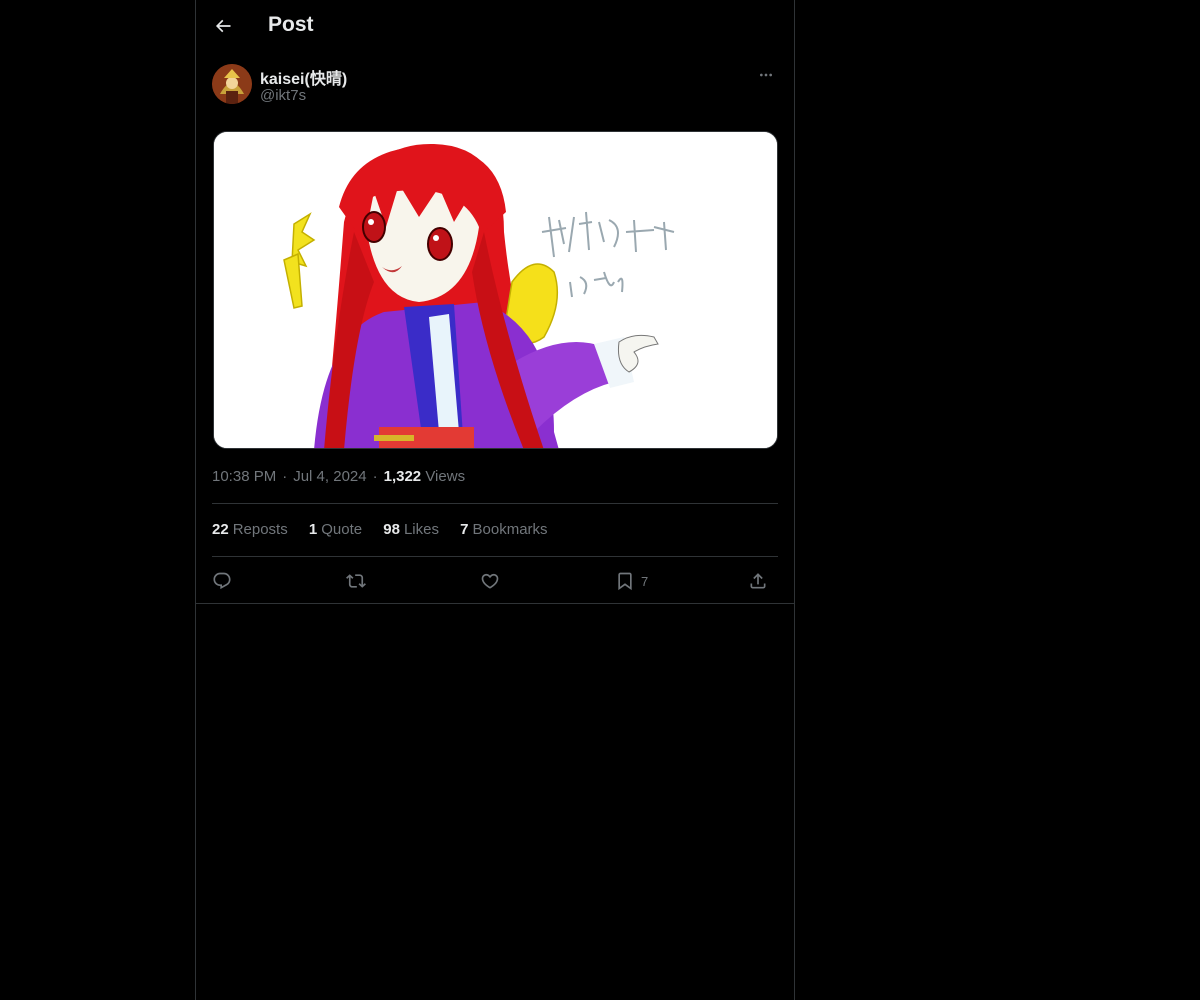 The width and height of the screenshot is (1200, 1000). I want to click on illustration, so click(495, 290).